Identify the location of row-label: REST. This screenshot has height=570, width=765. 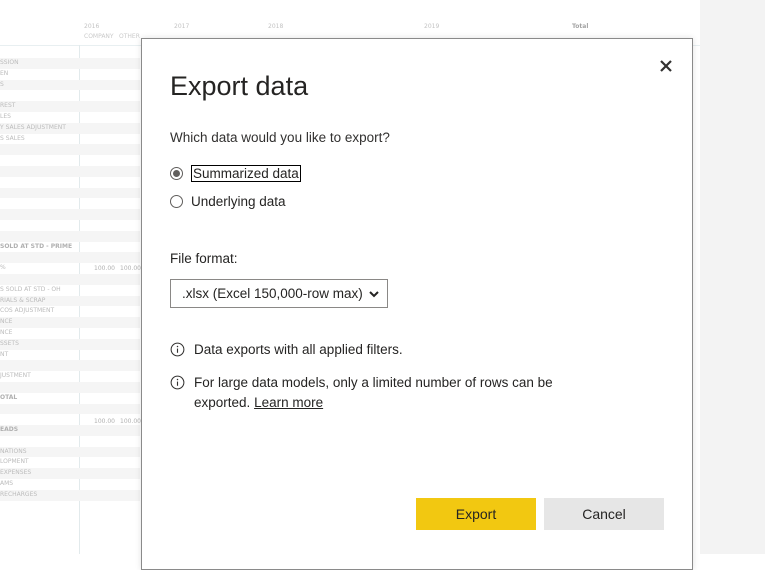
(70, 106).